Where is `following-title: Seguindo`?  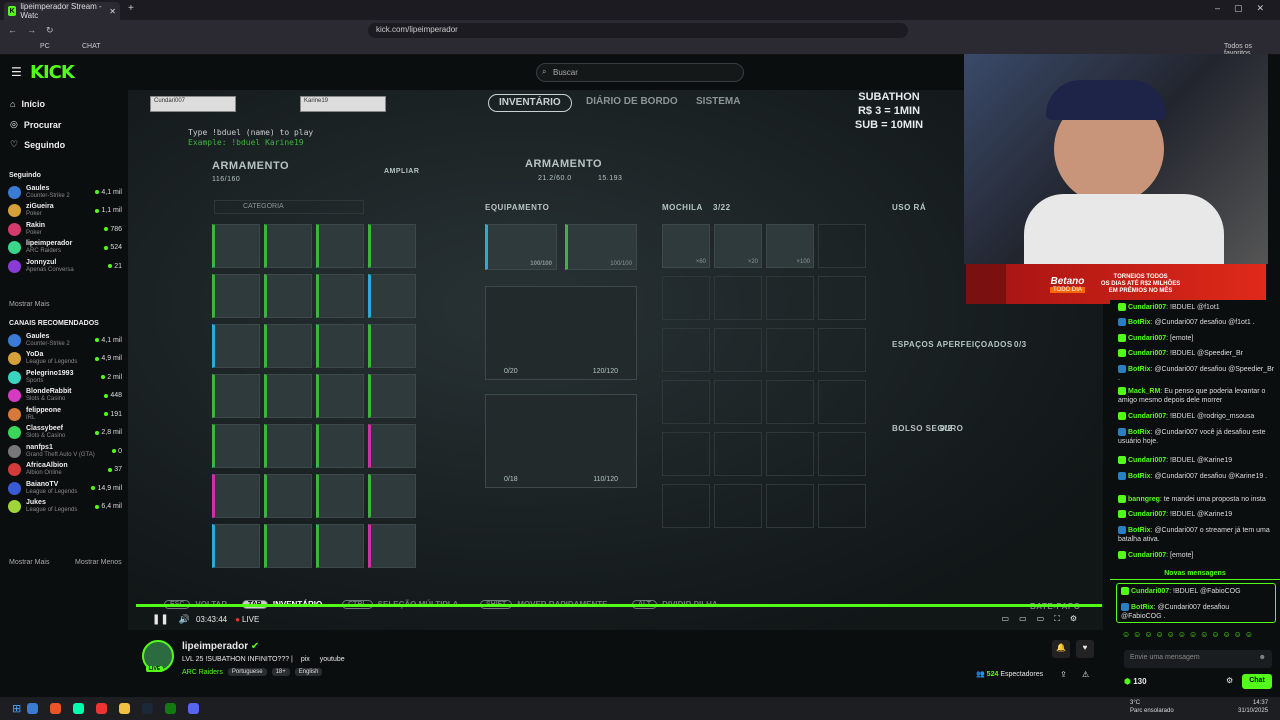 following-title: Seguindo is located at coordinates (25, 175).